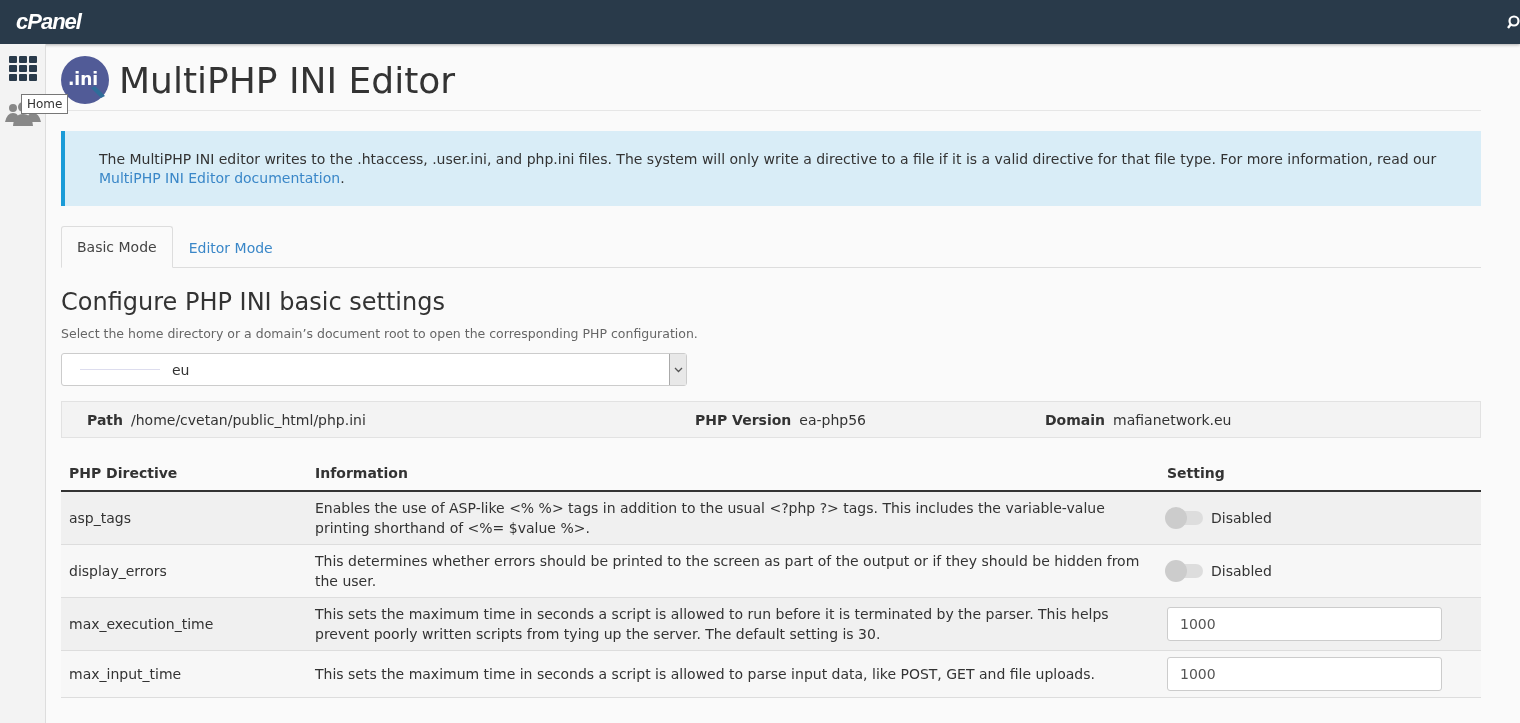  I want to click on search-icon, so click(1513, 22).